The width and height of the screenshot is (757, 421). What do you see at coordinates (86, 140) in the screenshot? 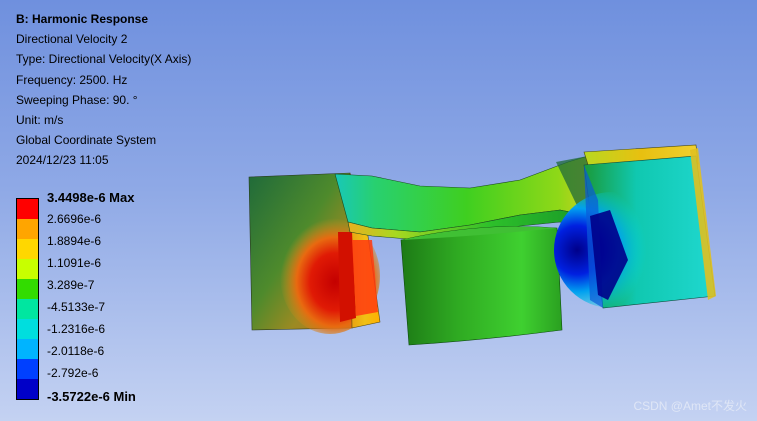
I see `result-coordinate-system: Global Coordinate System` at bounding box center [86, 140].